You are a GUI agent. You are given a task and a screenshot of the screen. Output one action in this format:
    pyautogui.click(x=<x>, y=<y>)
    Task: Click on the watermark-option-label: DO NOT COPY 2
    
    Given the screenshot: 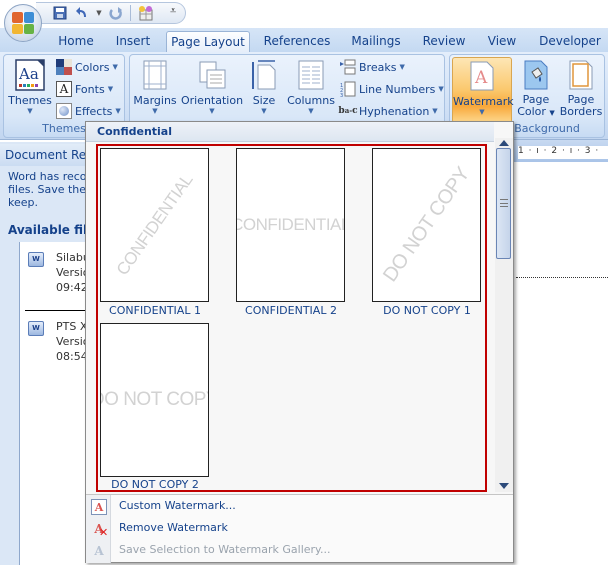 What is the action you would take?
    pyautogui.click(x=155, y=484)
    